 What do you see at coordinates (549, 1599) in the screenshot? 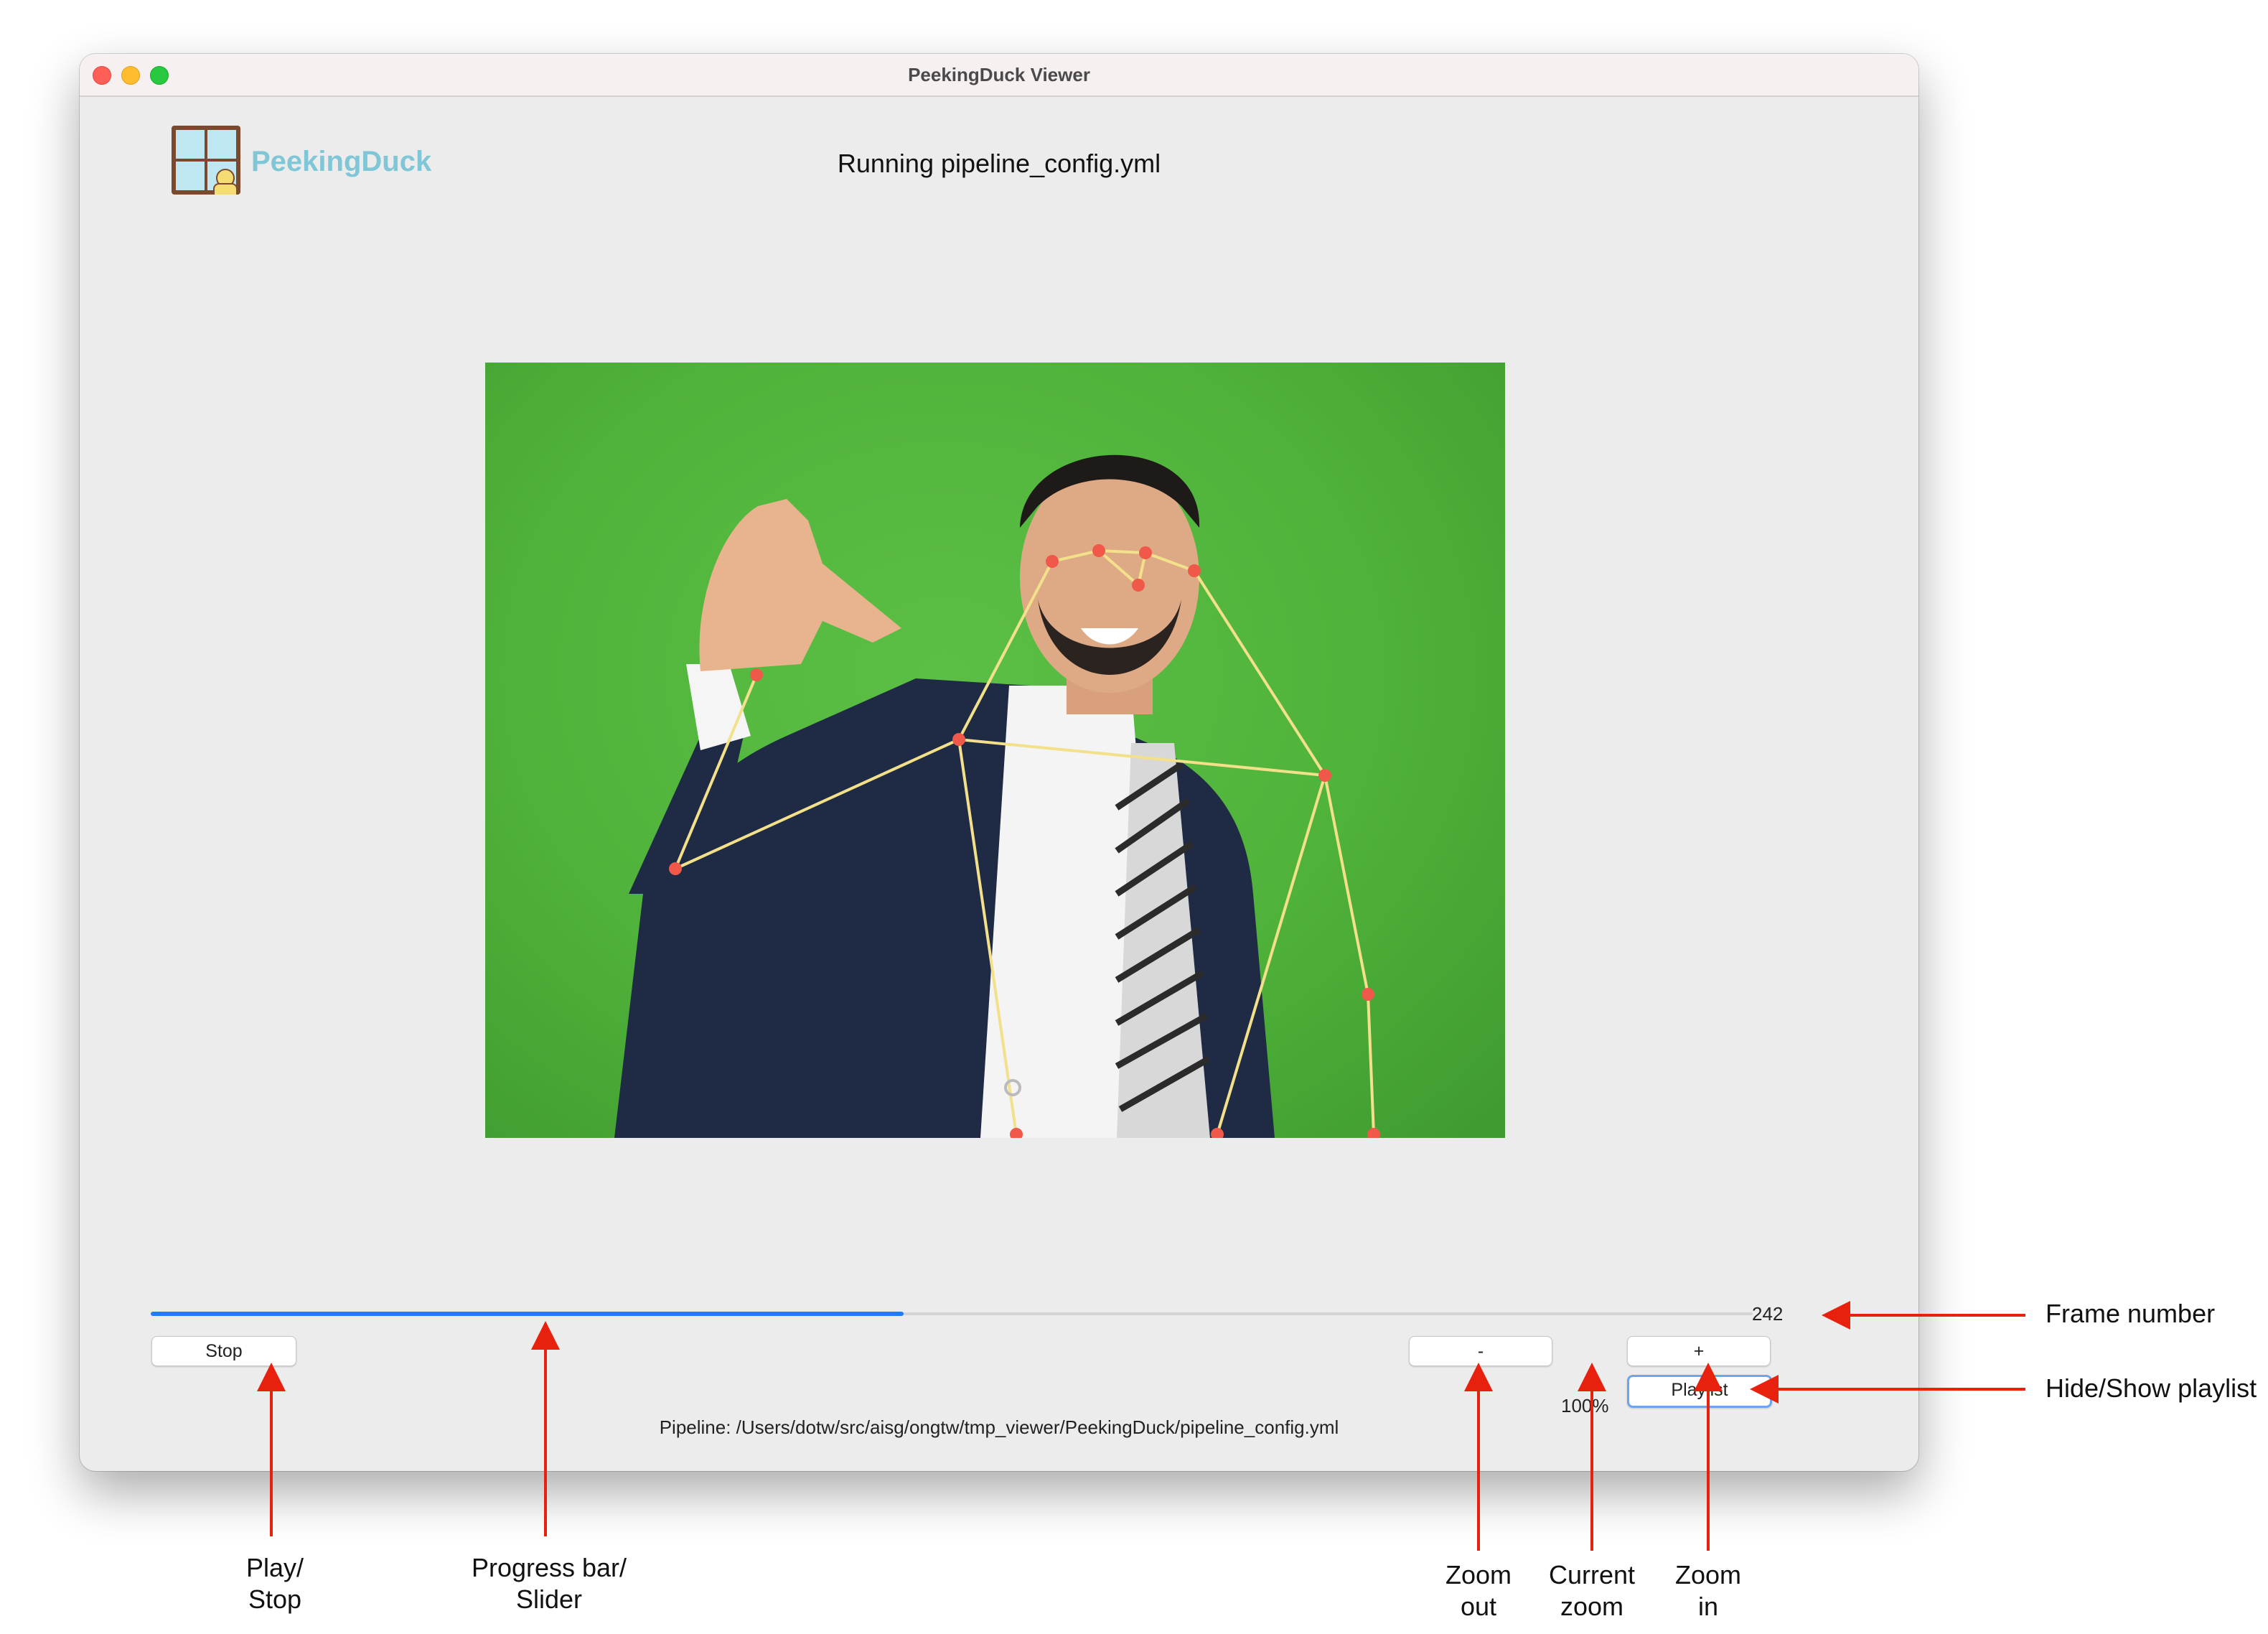
I see `annotation-progress-line2: Slider` at bounding box center [549, 1599].